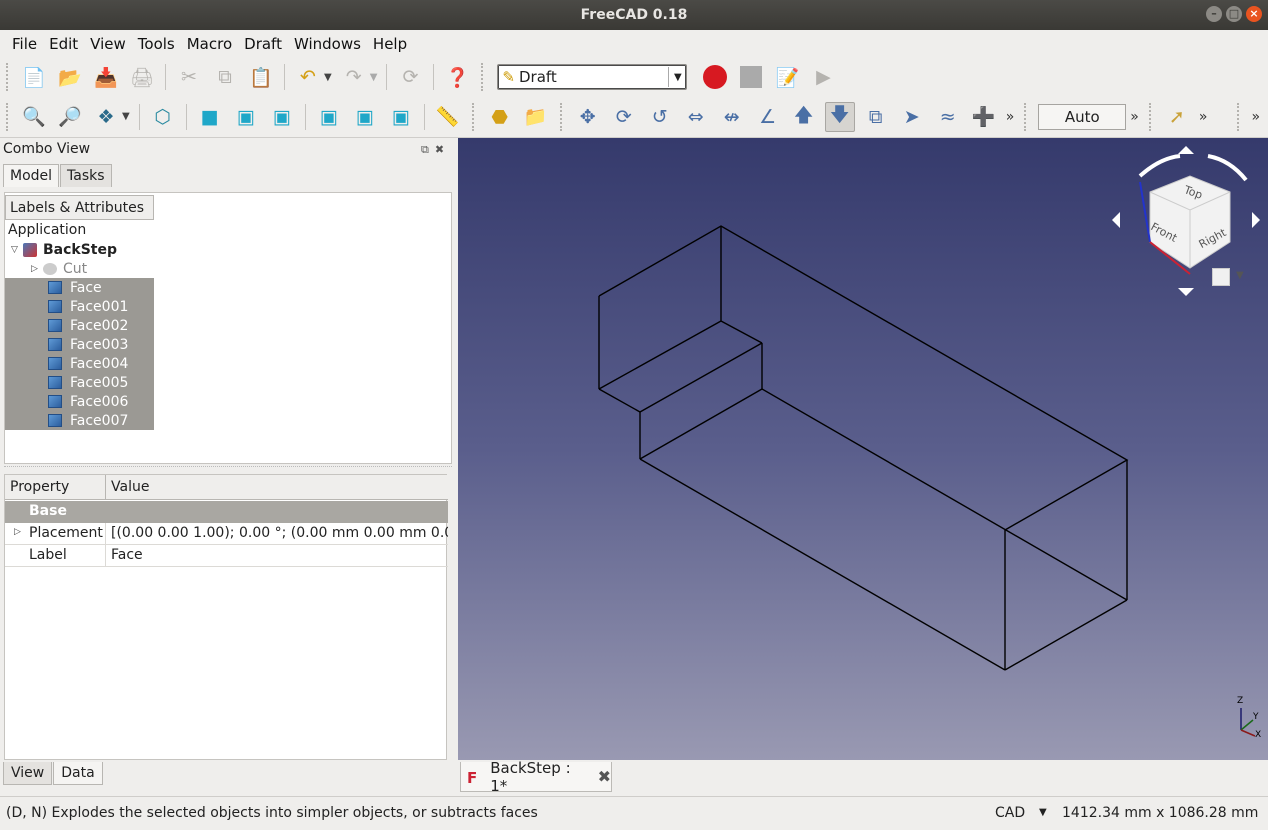  Describe the element at coordinates (79, 325) in the screenshot. I see `tree-item-face002: Face002` at that location.